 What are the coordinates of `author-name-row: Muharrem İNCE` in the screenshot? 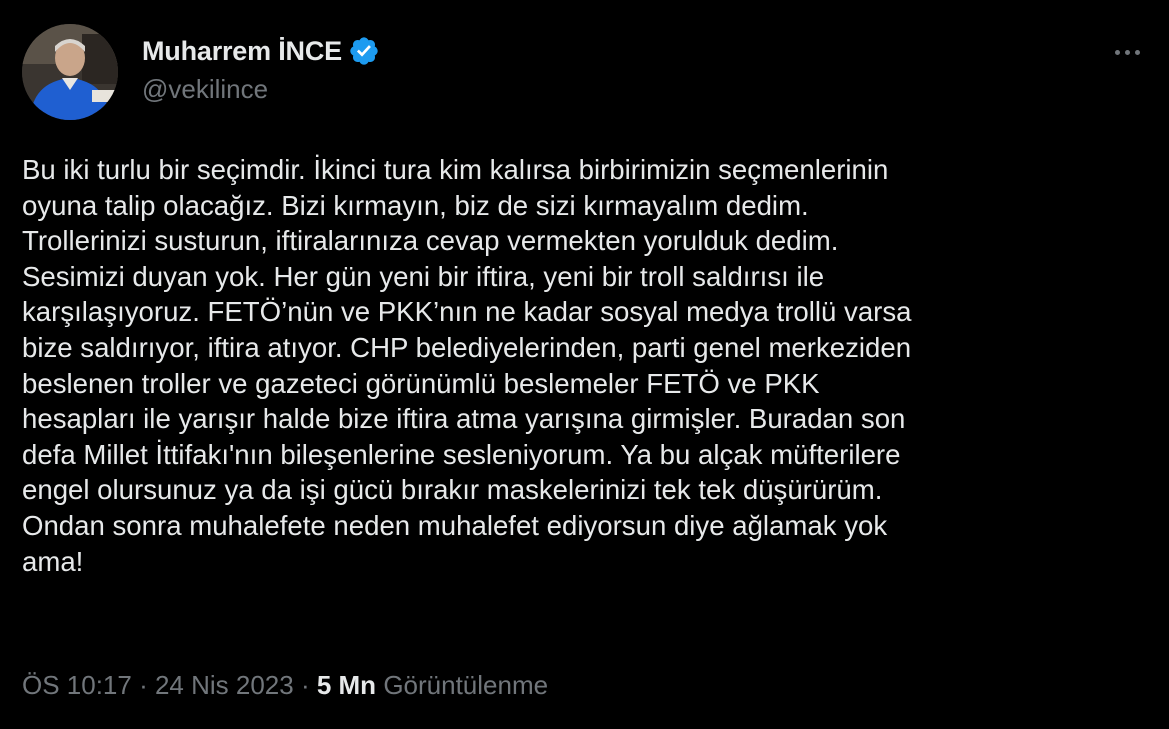 It's located at (261, 51).